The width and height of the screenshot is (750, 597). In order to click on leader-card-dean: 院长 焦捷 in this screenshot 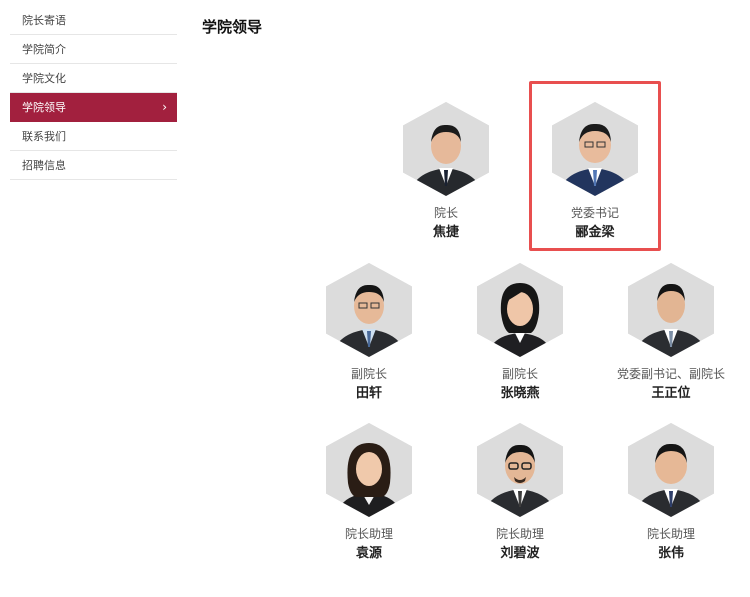, I will do `click(446, 171)`.